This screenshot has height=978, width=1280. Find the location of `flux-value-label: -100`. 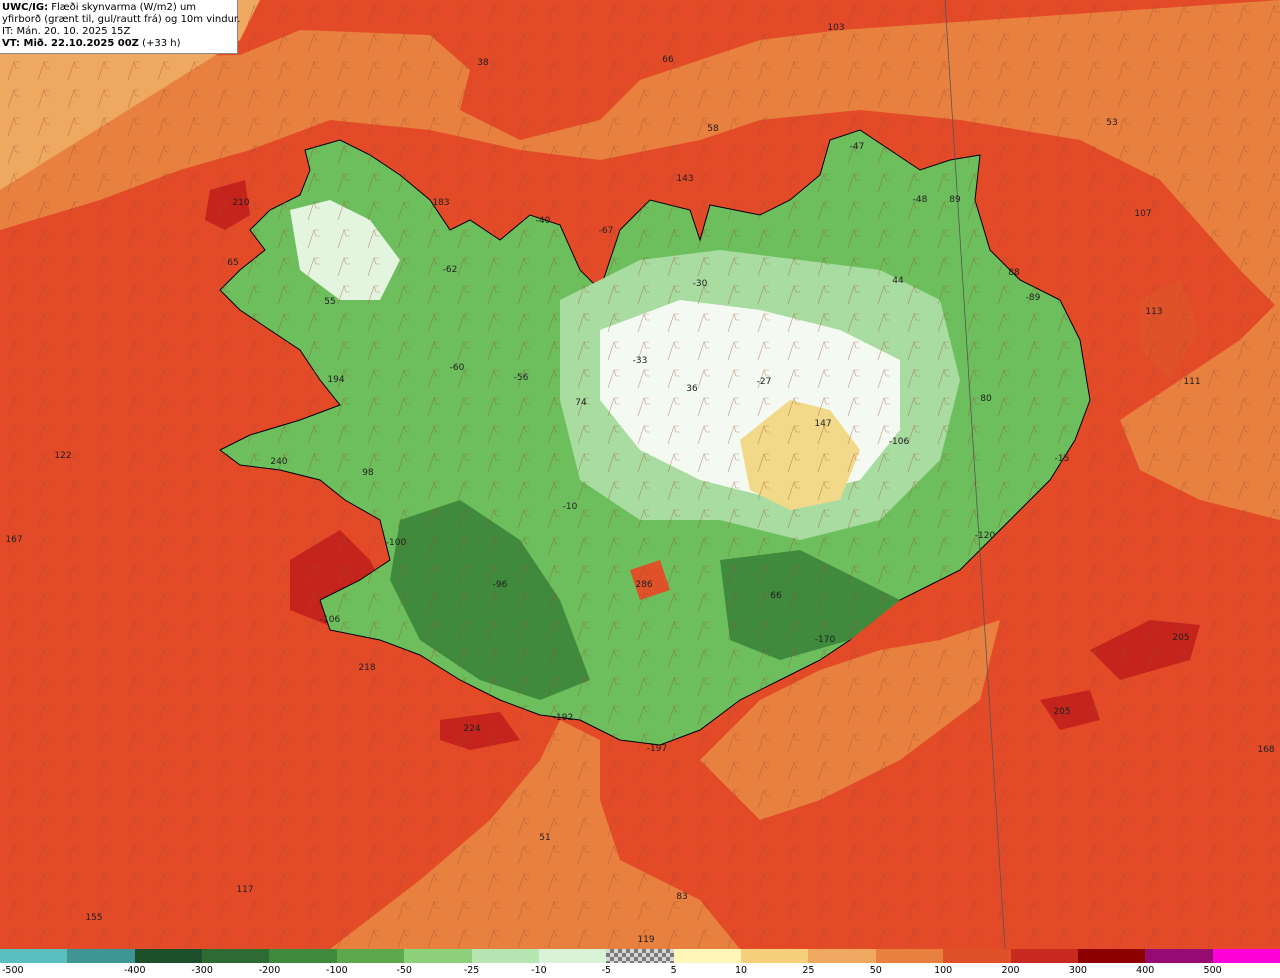

flux-value-label: -100 is located at coordinates (396, 543).